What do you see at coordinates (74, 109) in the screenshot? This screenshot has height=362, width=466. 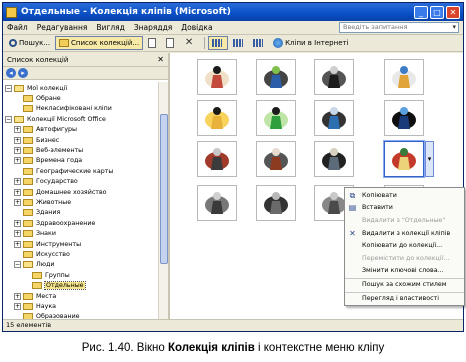 I see `tree-node-label: Некласифіковані кліпи` at bounding box center [74, 109].